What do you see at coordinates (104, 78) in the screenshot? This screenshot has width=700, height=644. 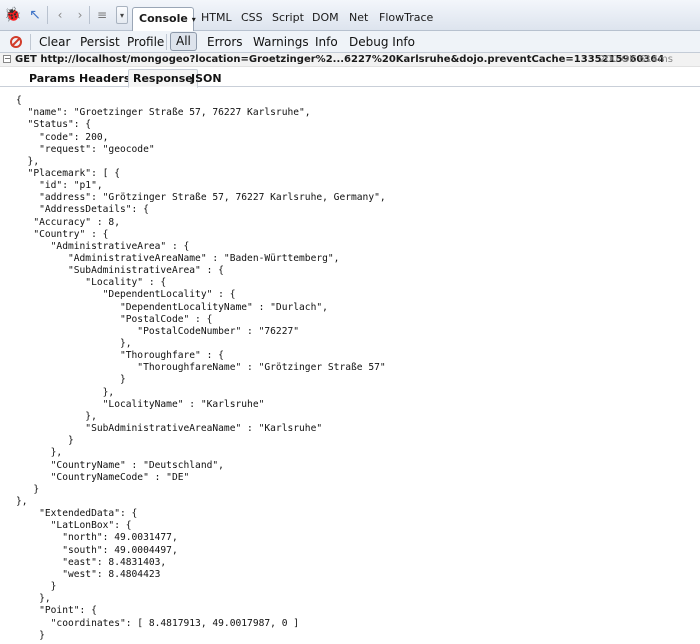 I see `tab-headers: Headers` at bounding box center [104, 78].